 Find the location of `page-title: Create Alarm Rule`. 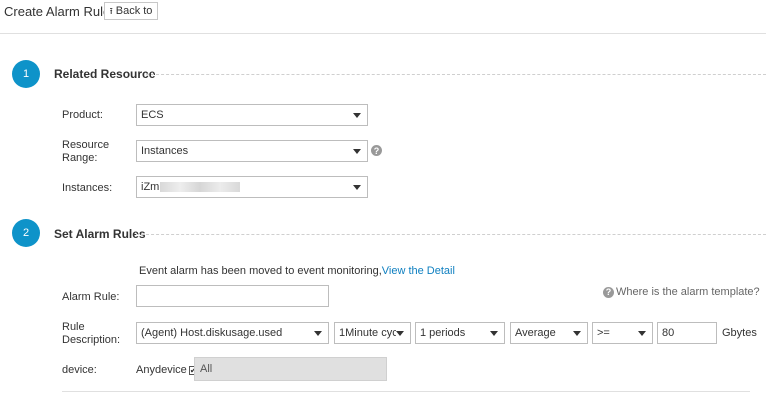

page-title: Create Alarm Rule is located at coordinates (57, 11).